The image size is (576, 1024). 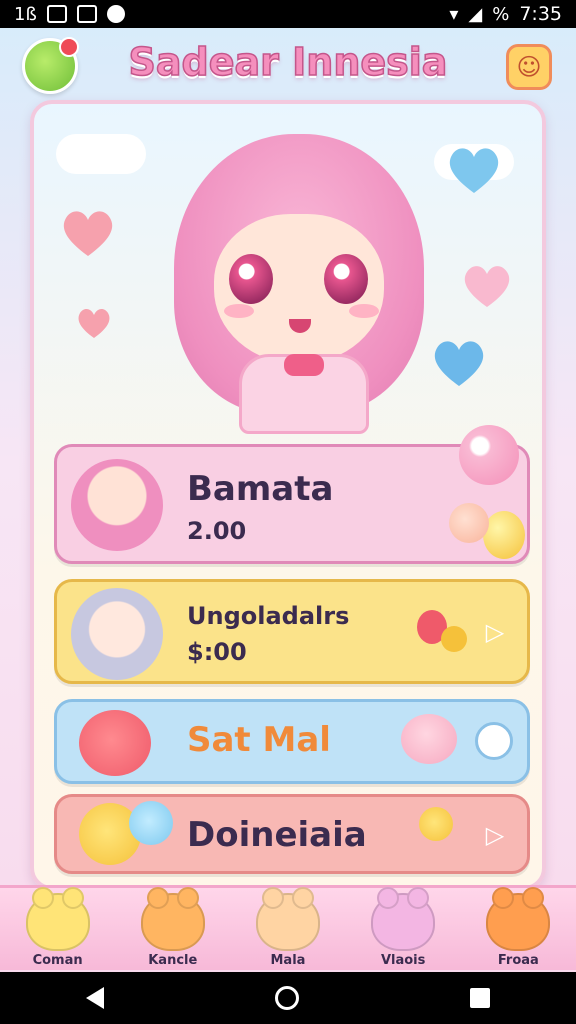 I want to click on item-title: Ungoladalrs, so click(x=268, y=616).